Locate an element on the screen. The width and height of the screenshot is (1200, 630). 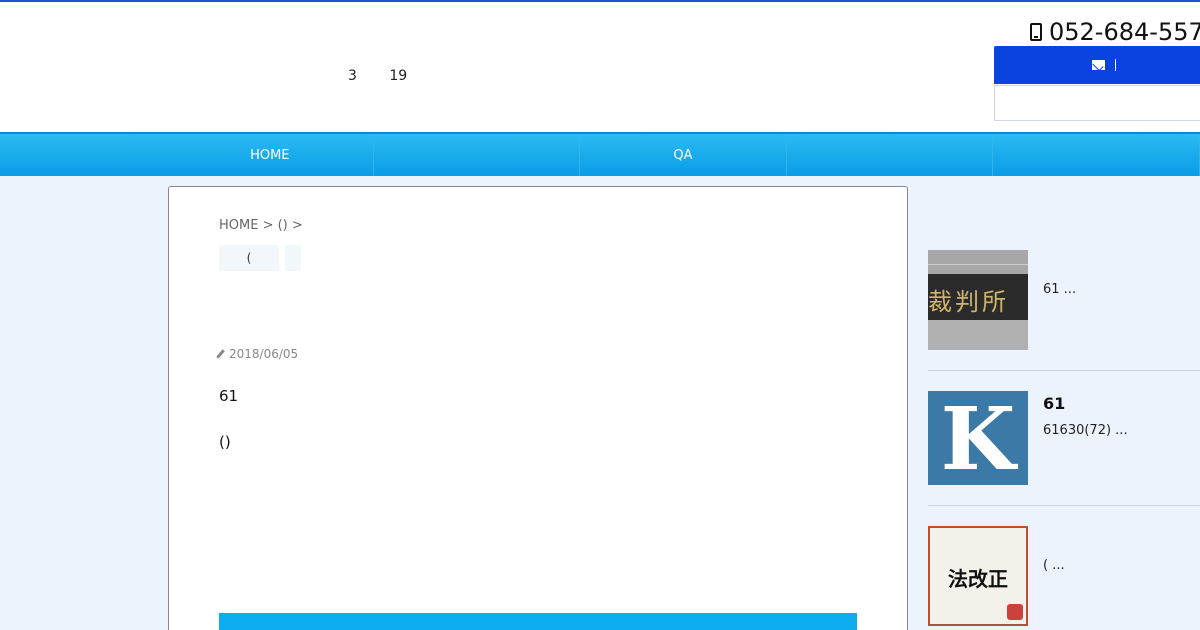
category-tags: ( is located at coordinates (260, 258).